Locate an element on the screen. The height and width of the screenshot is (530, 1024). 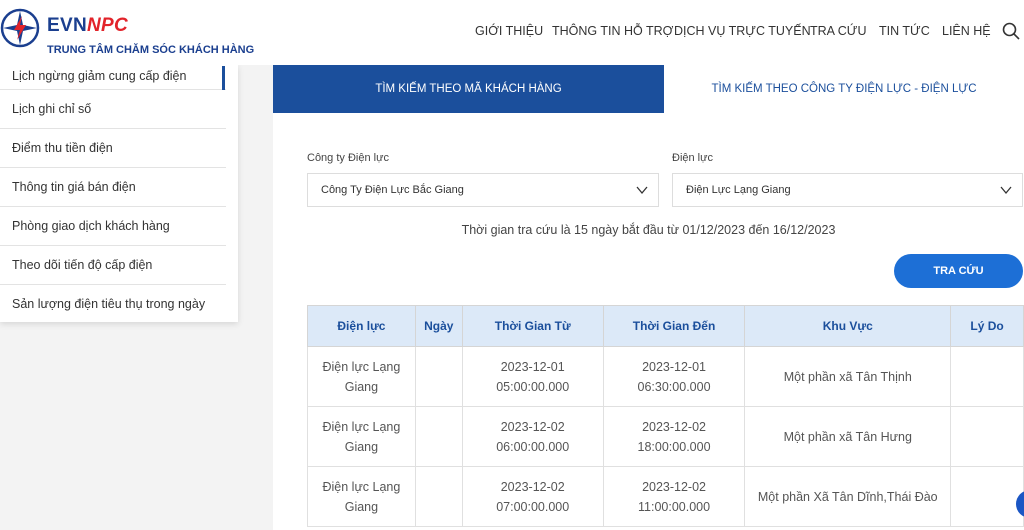
cell-thoi-gian-den: 2023-12-01 06:30:00.000 is located at coordinates (674, 376).